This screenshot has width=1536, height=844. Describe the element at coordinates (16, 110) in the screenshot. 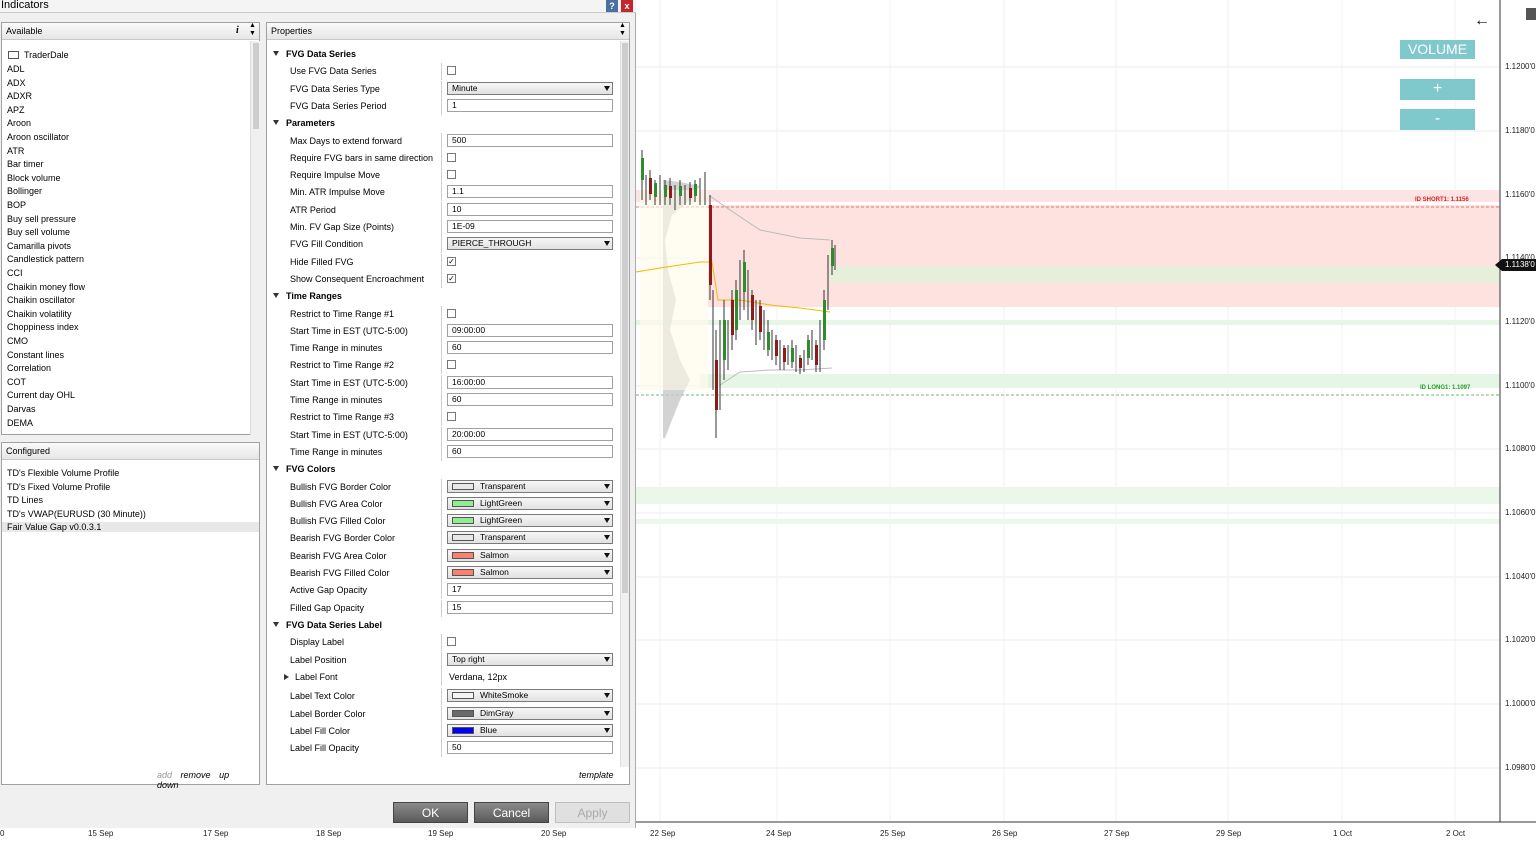

I see `list-item: APZ` at that location.